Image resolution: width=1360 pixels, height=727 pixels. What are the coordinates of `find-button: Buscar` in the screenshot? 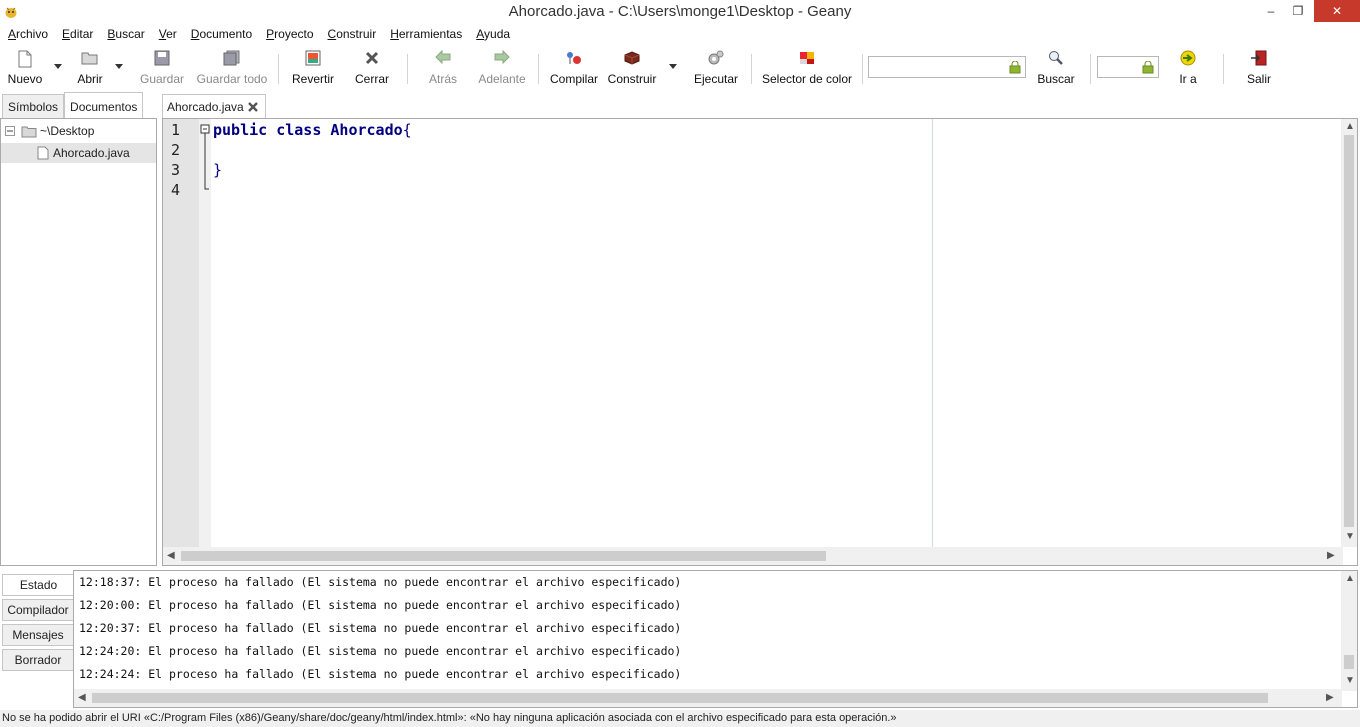 It's located at (1056, 68).